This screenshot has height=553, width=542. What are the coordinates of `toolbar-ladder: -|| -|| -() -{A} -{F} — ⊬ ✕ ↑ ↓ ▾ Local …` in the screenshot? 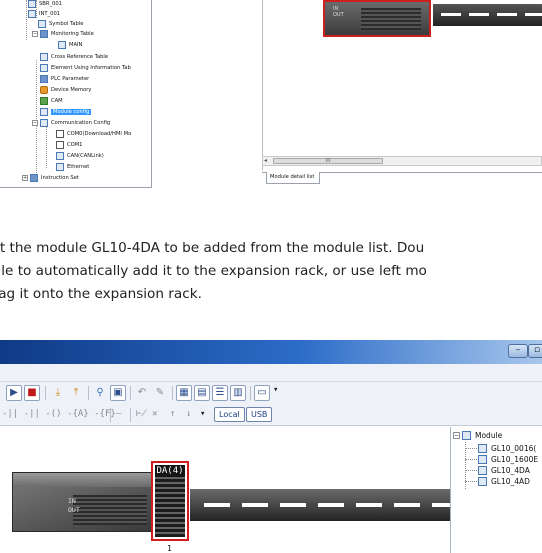 It's located at (271, 415).